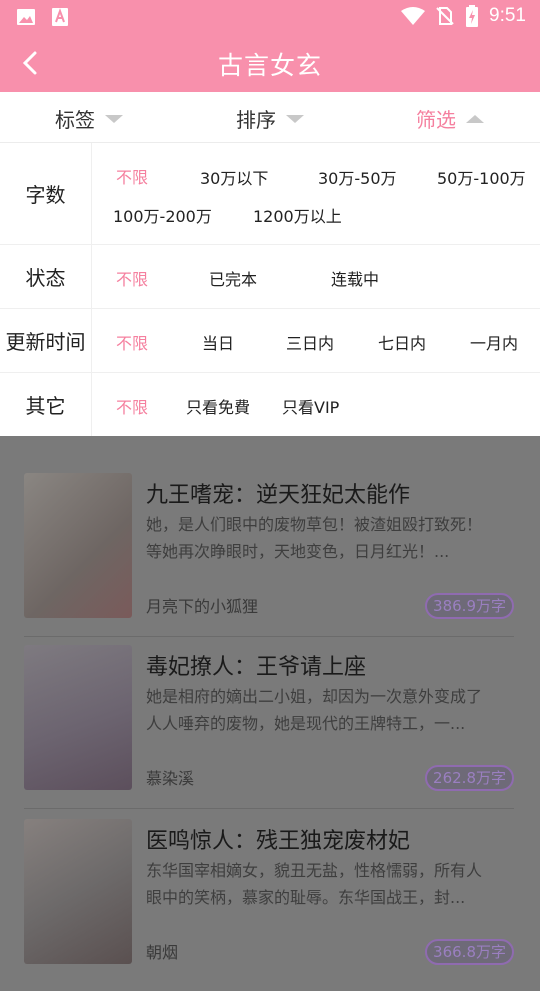 The image size is (540, 991). Describe the element at coordinates (75, 120) in the screenshot. I see `tab-label: 标签` at that location.